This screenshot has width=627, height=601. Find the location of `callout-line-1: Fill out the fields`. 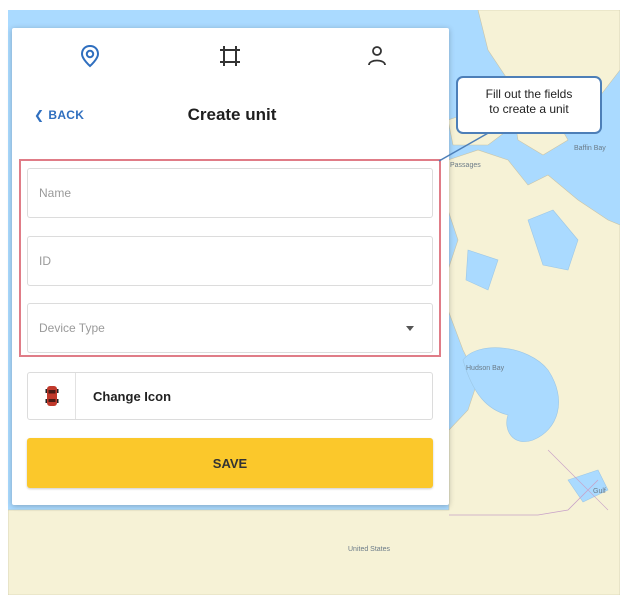

callout-line-1: Fill out the fields is located at coordinates (529, 94).